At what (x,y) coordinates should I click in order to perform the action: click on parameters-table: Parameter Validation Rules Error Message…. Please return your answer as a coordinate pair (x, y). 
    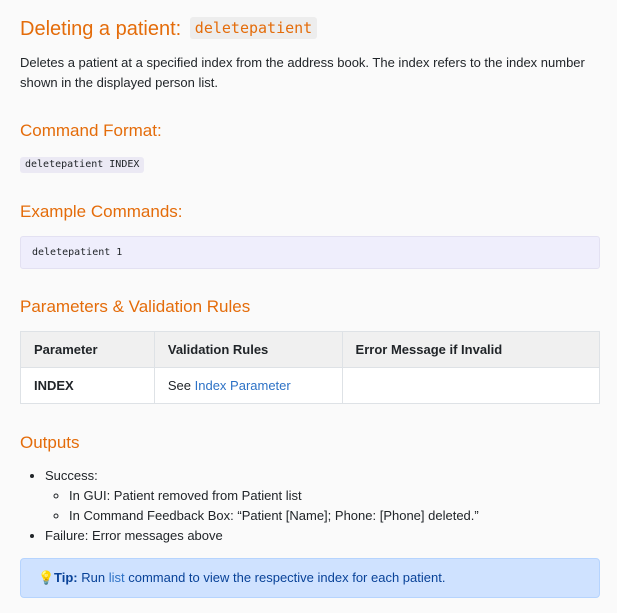
    Looking at the image, I should click on (310, 367).